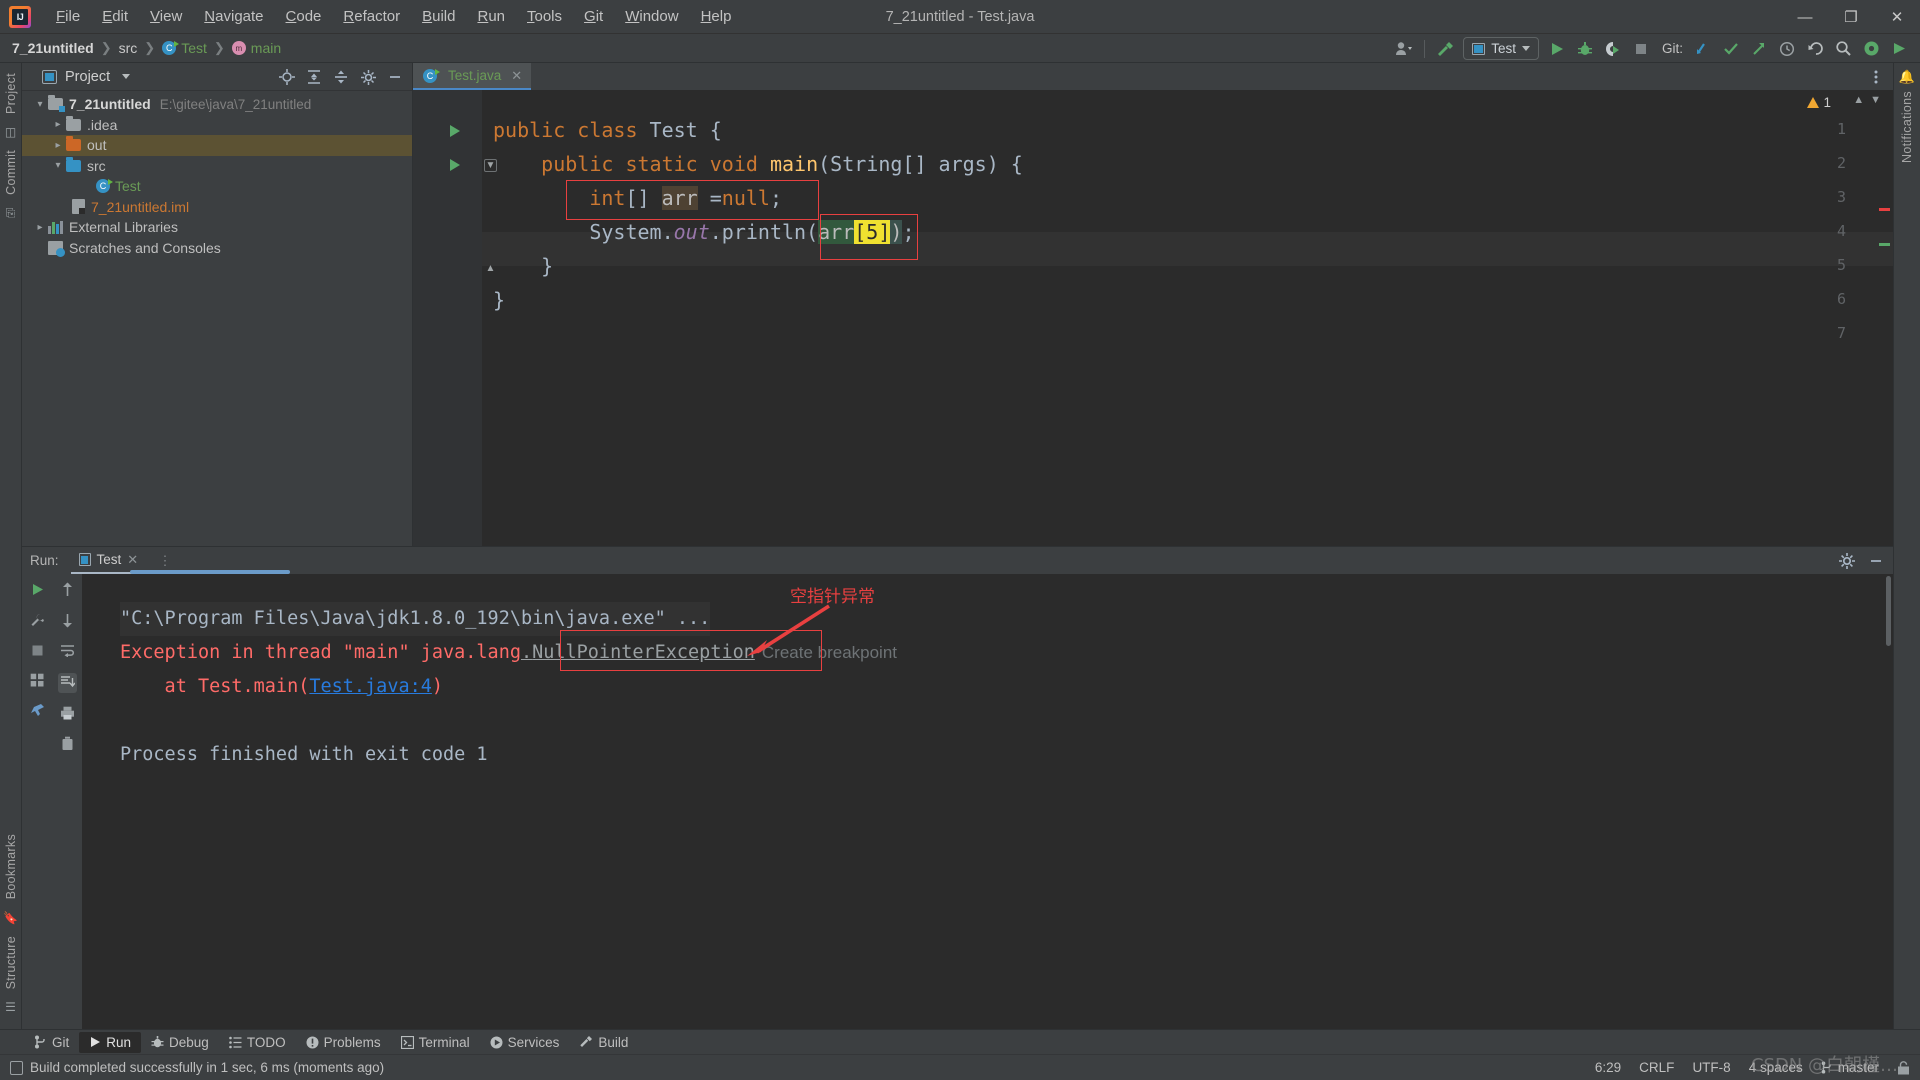 The width and height of the screenshot is (1920, 1080). What do you see at coordinates (1731, 49) in the screenshot?
I see `git-commit-icon` at bounding box center [1731, 49].